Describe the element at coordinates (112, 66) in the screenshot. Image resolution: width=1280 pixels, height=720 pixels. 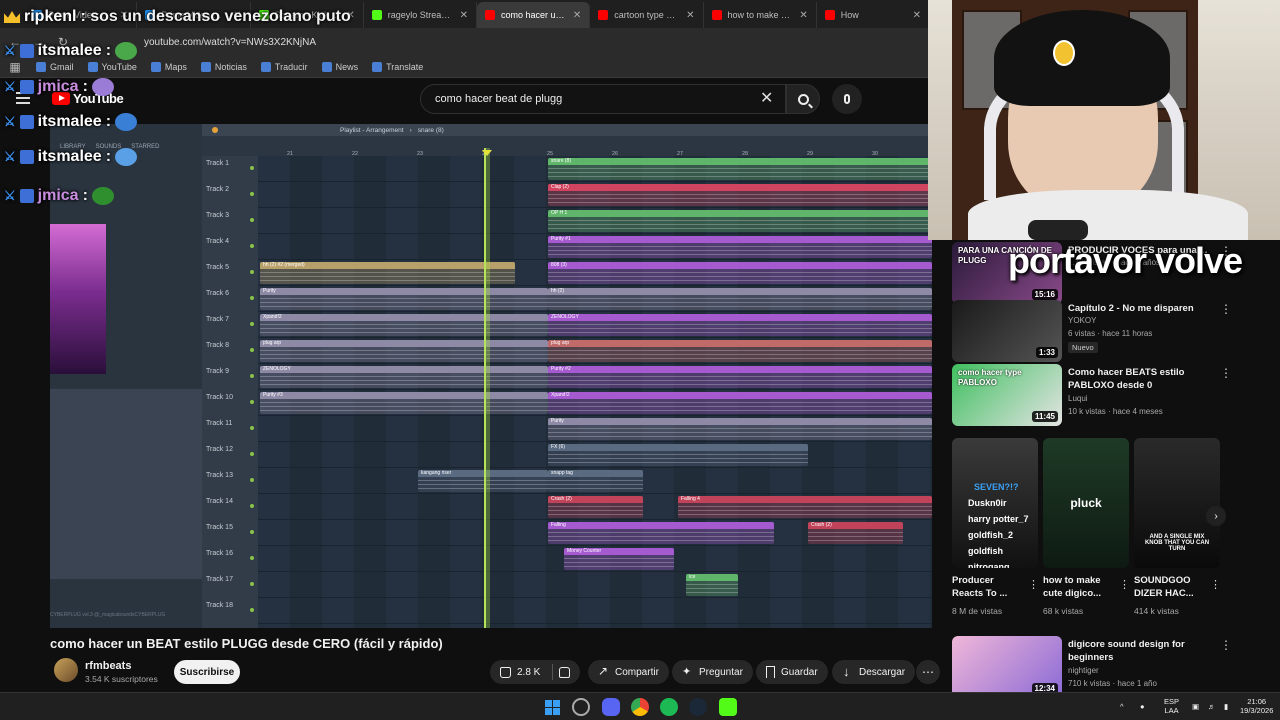
I see `bookmark-item: YouTube` at that location.